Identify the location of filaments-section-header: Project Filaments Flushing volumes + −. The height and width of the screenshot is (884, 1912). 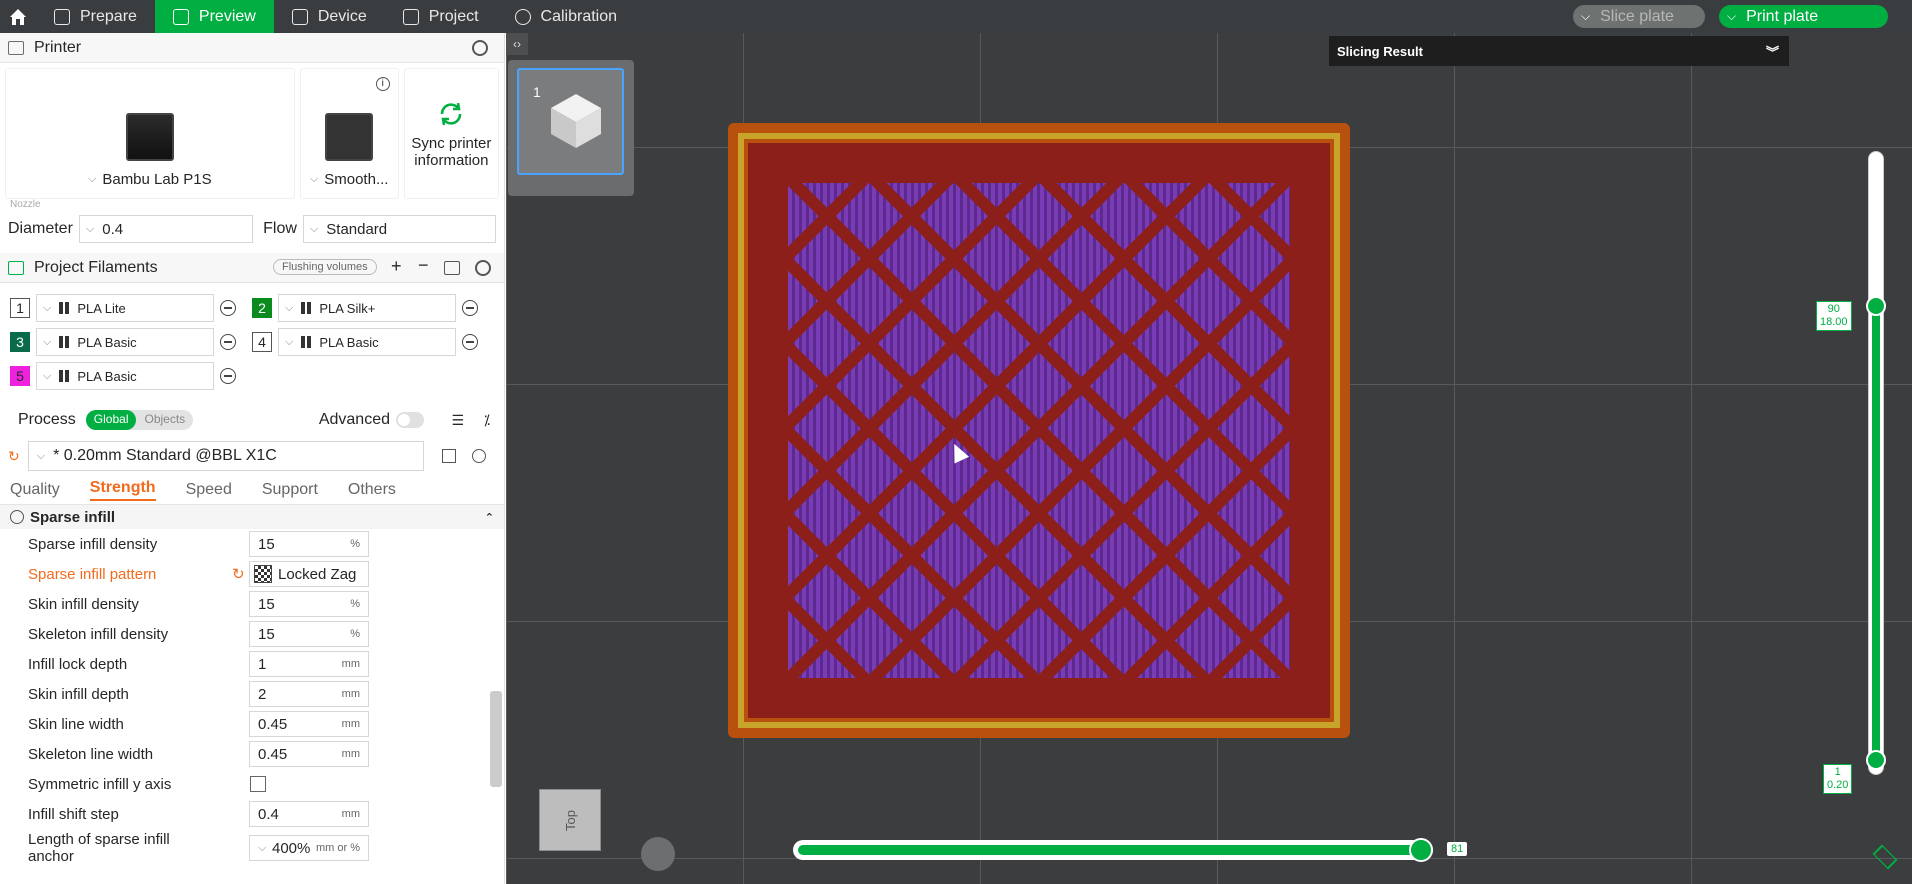
(252, 268).